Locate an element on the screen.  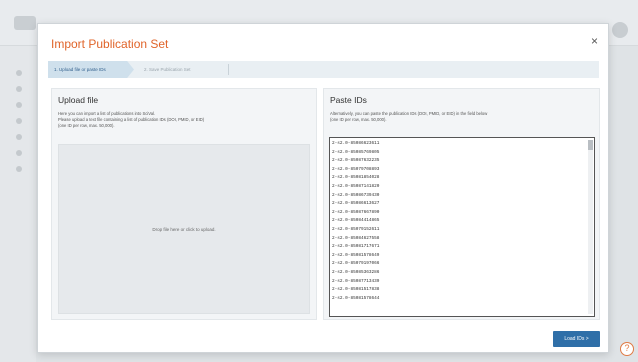
id-row: 2-s2.0-85081717671 is located at coordinates (356, 247).